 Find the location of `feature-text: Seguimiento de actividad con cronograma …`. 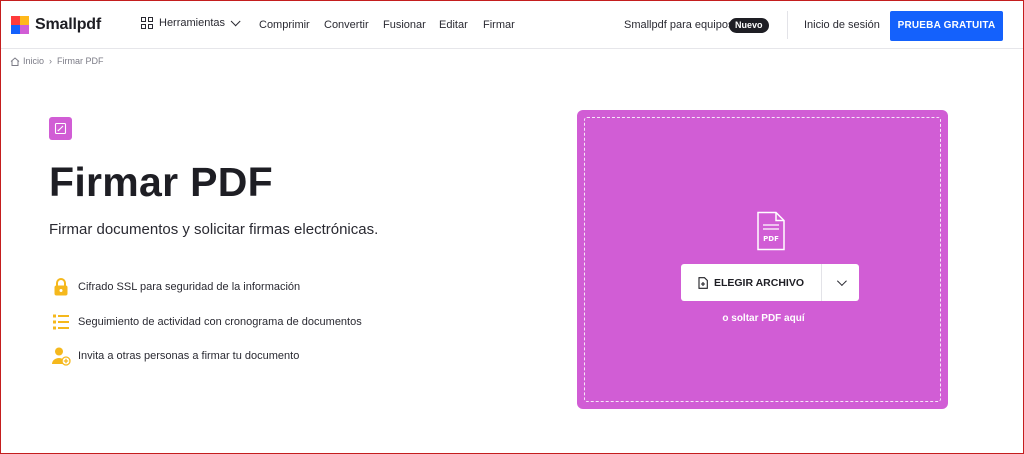

feature-text: Seguimiento de actividad con cronograma … is located at coordinates (220, 322).